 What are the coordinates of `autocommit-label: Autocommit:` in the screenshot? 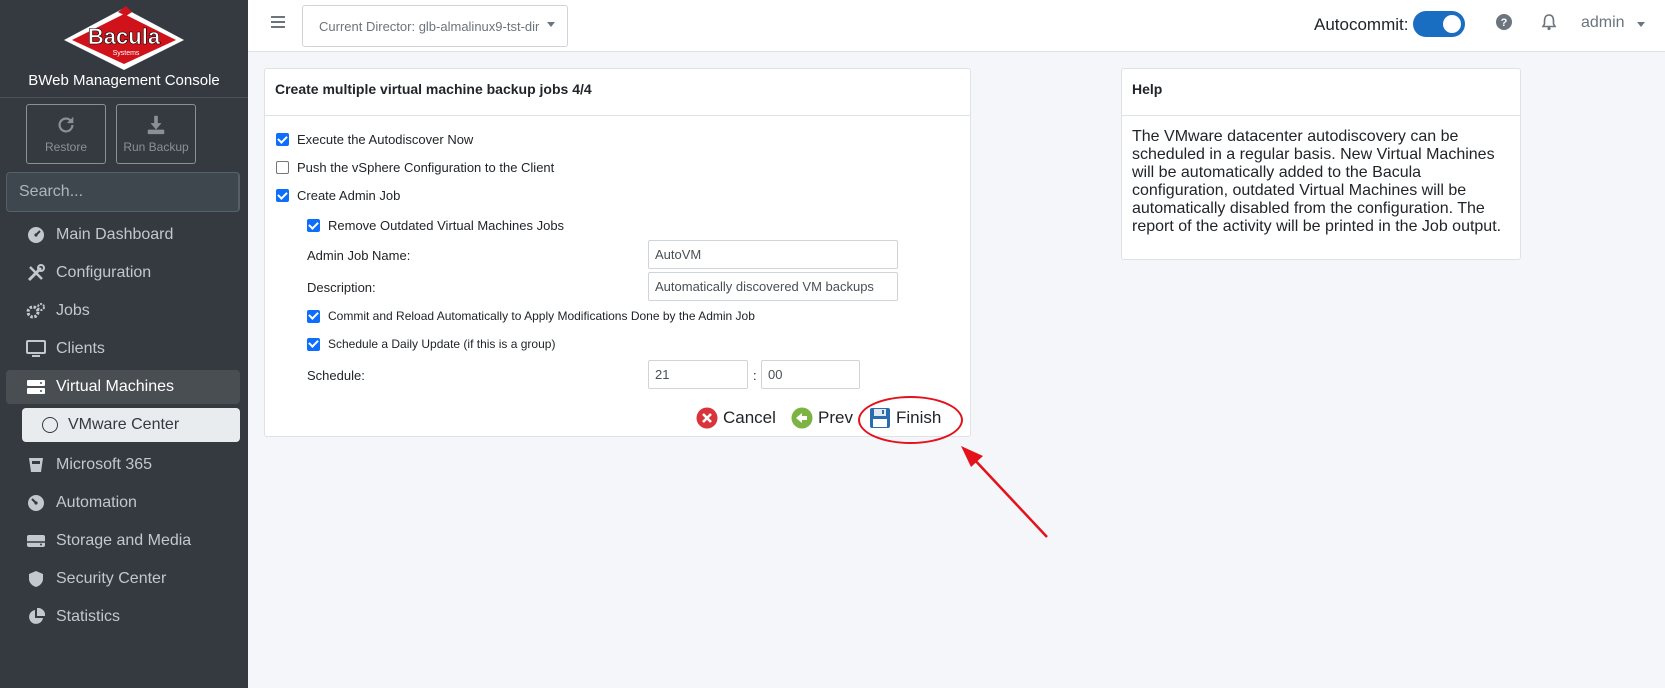 It's located at (1361, 24).